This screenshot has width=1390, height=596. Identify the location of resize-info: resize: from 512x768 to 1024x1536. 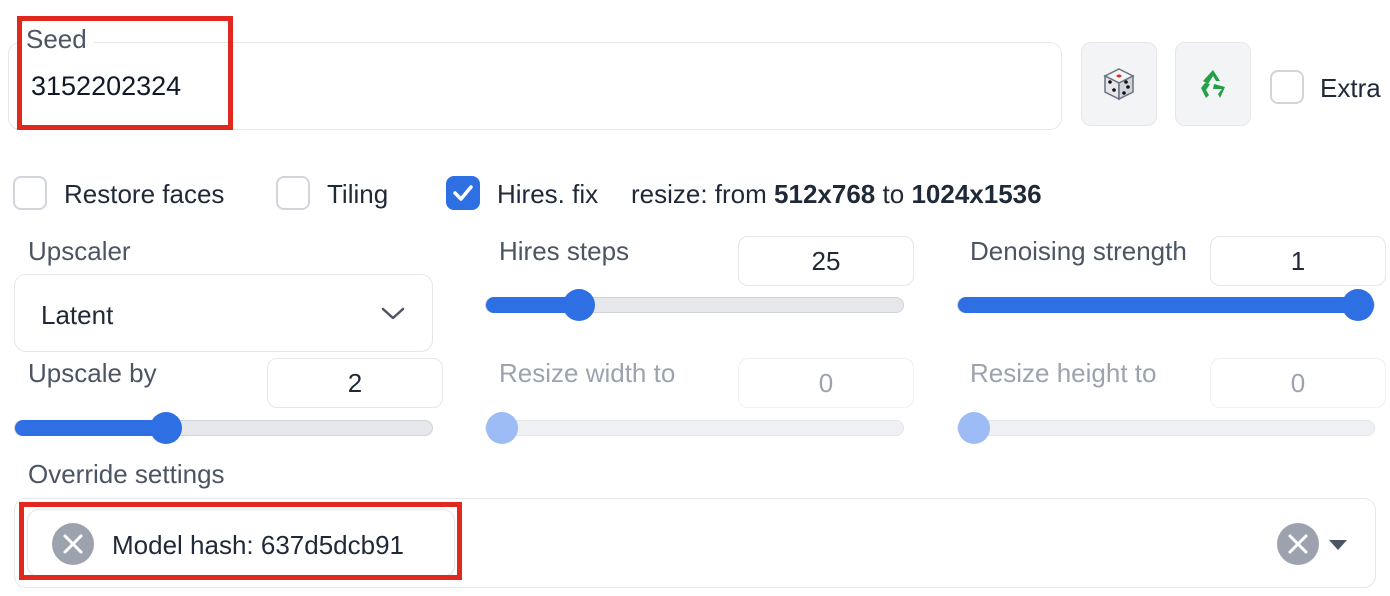
(836, 194).